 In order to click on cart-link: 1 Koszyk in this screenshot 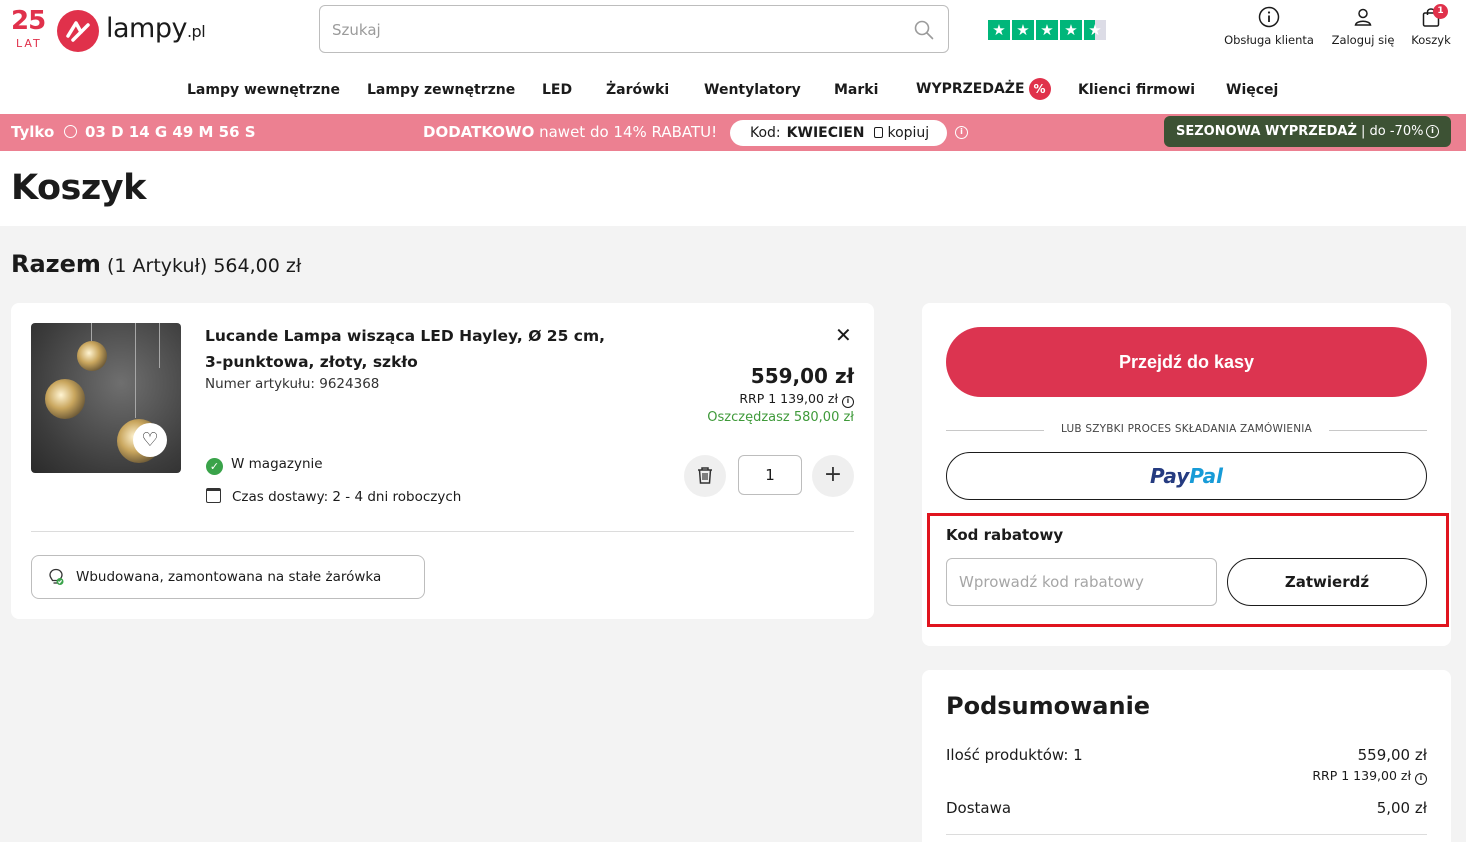, I will do `click(1431, 25)`.